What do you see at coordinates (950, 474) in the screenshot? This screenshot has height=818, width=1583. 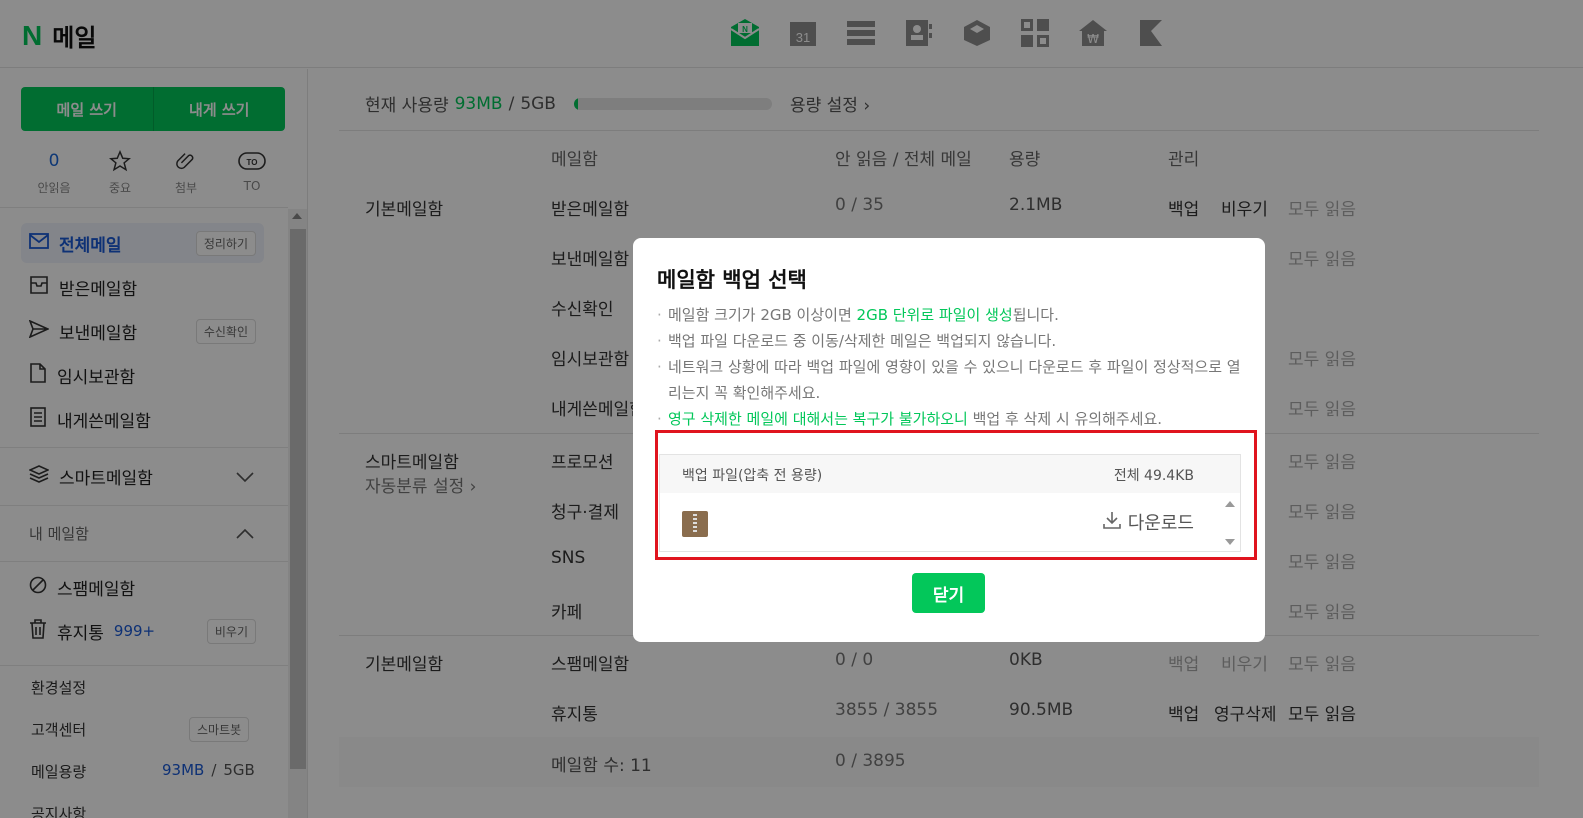 I see `file-list-header: 백업 파일(압축 전 용량) 전체 49.4KB` at bounding box center [950, 474].